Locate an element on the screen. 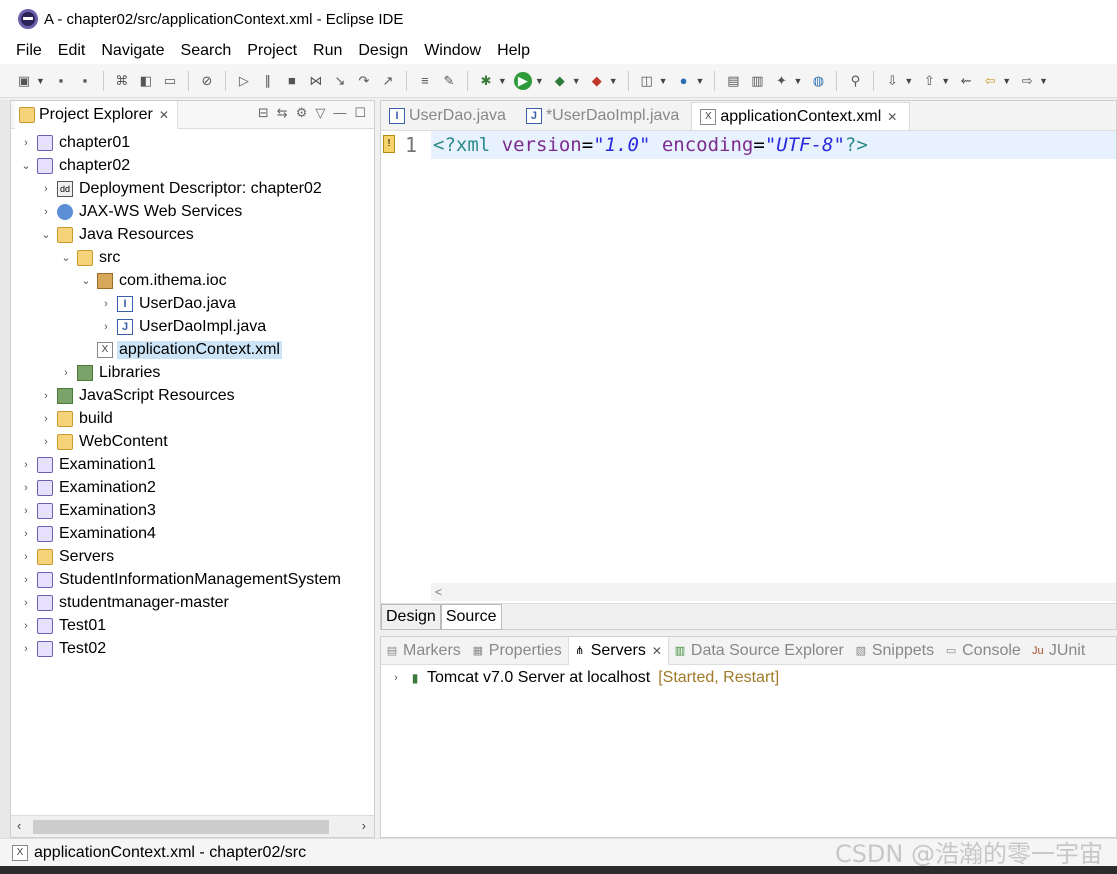  tree-item: ⌄ Java Resources is located at coordinates (192, 234).